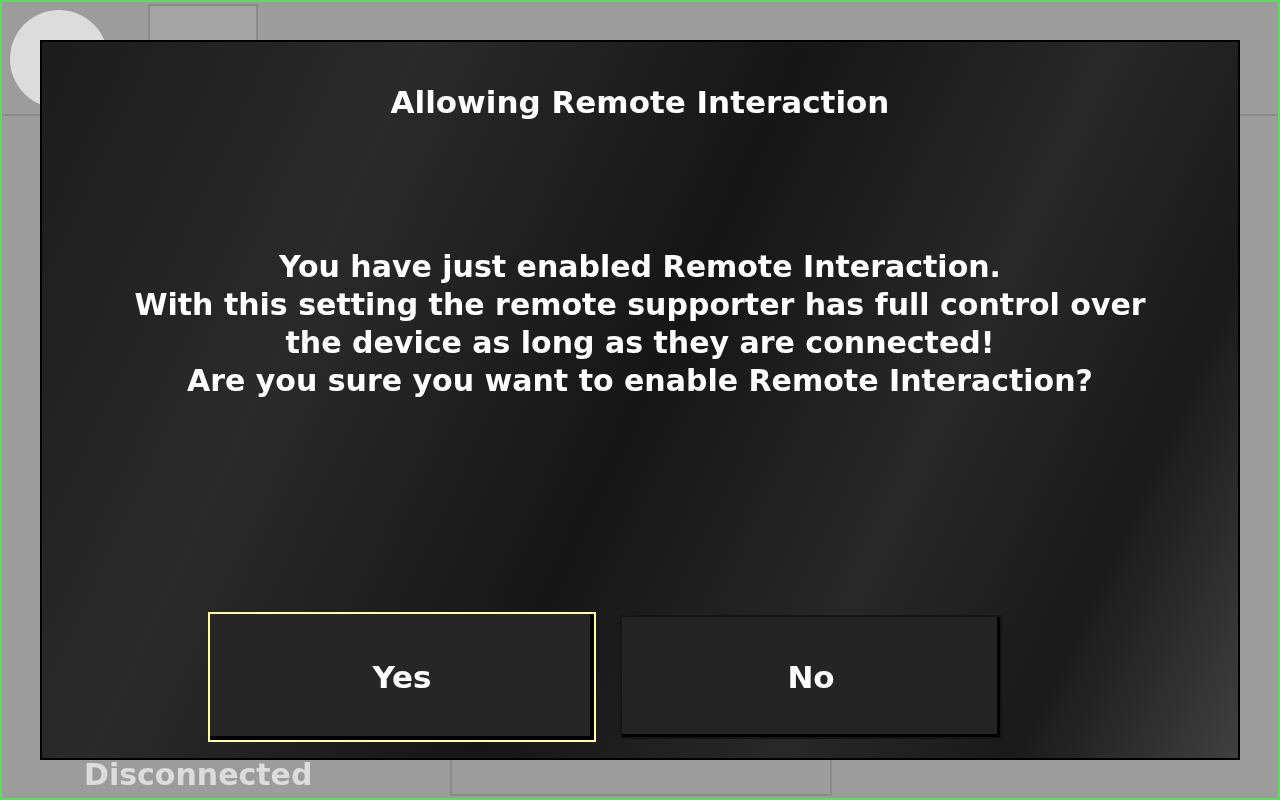 This screenshot has width=1280, height=800. I want to click on dialog-button: No, so click(811, 677).